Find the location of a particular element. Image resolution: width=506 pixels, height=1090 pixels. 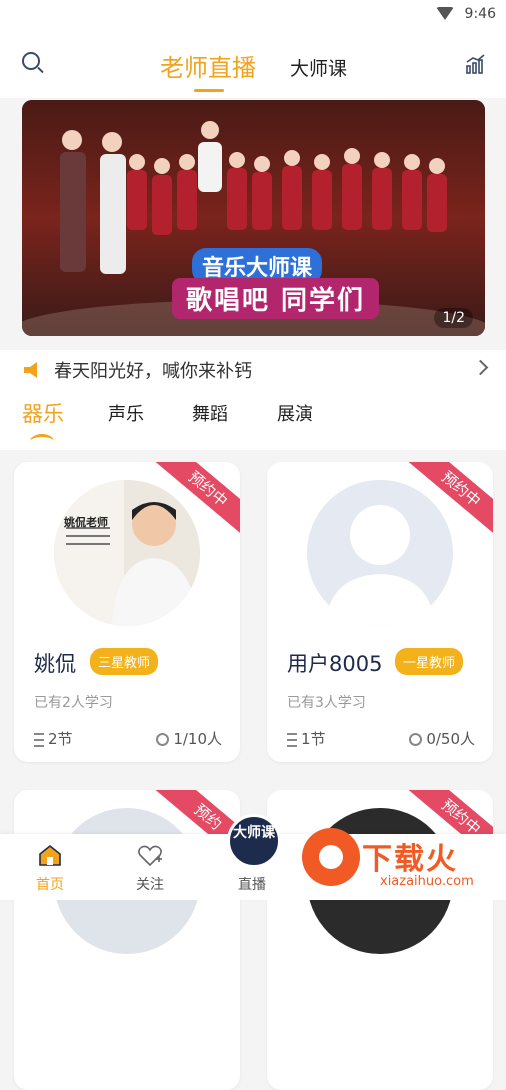

watermark-text: 下载火 is located at coordinates (410, 859).